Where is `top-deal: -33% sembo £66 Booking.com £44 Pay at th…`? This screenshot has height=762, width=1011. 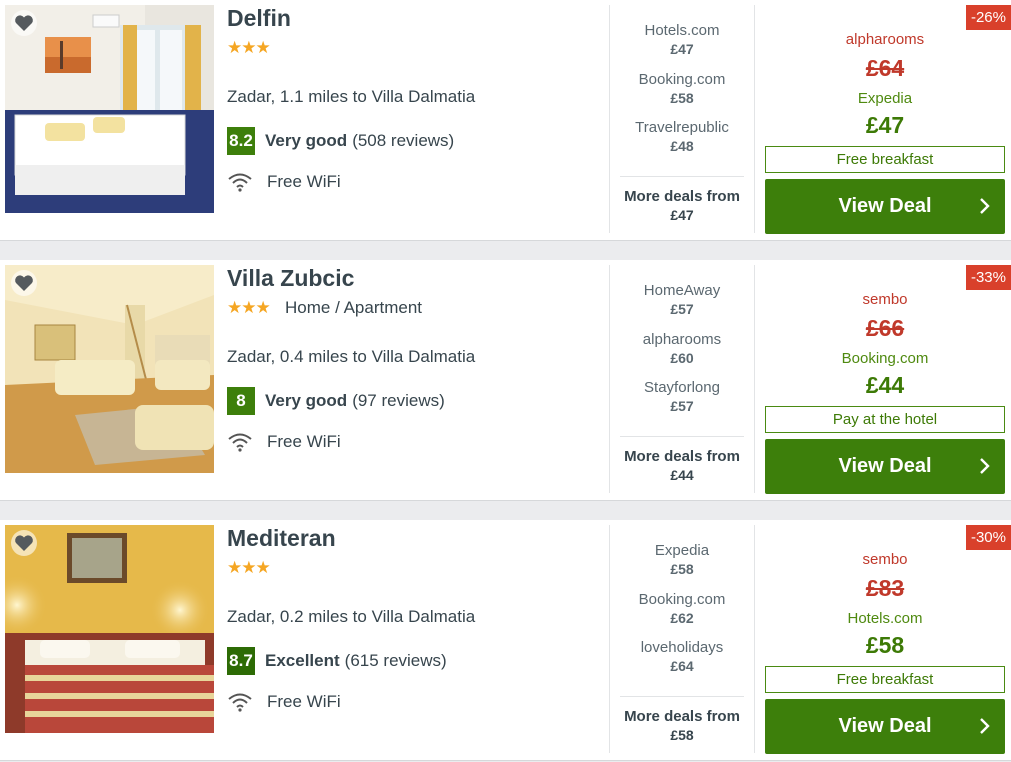
top-deal: -33% sembo £66 Booking.com £44 Pay at th… is located at coordinates (888, 380).